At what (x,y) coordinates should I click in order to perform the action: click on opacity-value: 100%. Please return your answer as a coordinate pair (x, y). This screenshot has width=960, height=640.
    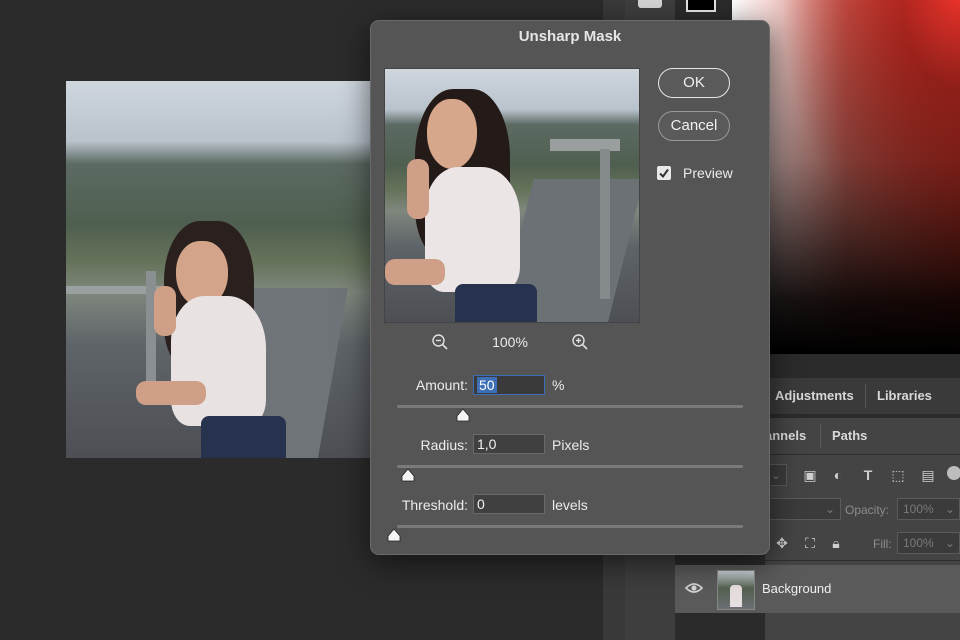
    Looking at the image, I should click on (918, 509).